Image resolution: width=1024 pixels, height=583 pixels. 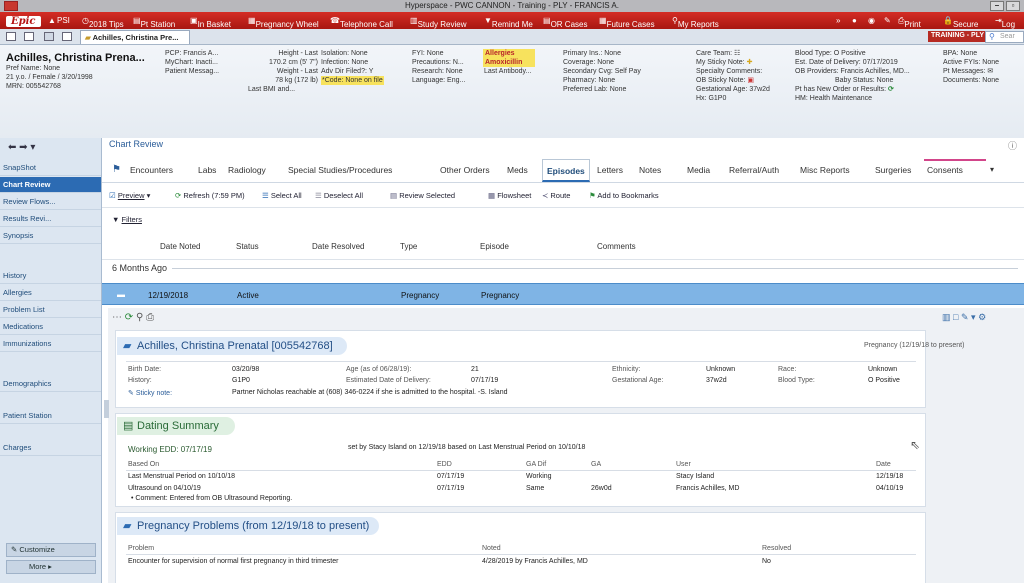 What do you see at coordinates (509, 58) in the screenshot?
I see `allergies-badge: Allergies Amoxicillin` at bounding box center [509, 58].